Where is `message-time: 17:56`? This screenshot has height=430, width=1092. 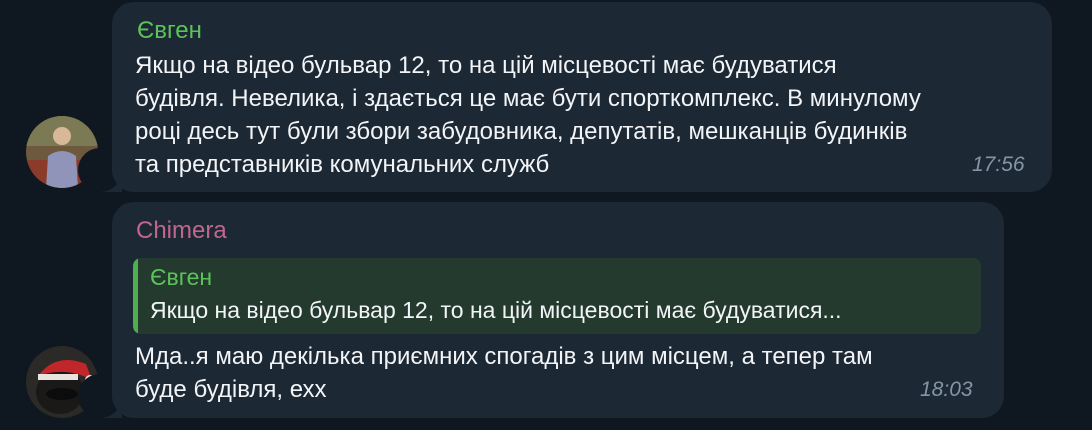
message-time: 17:56 is located at coordinates (998, 164).